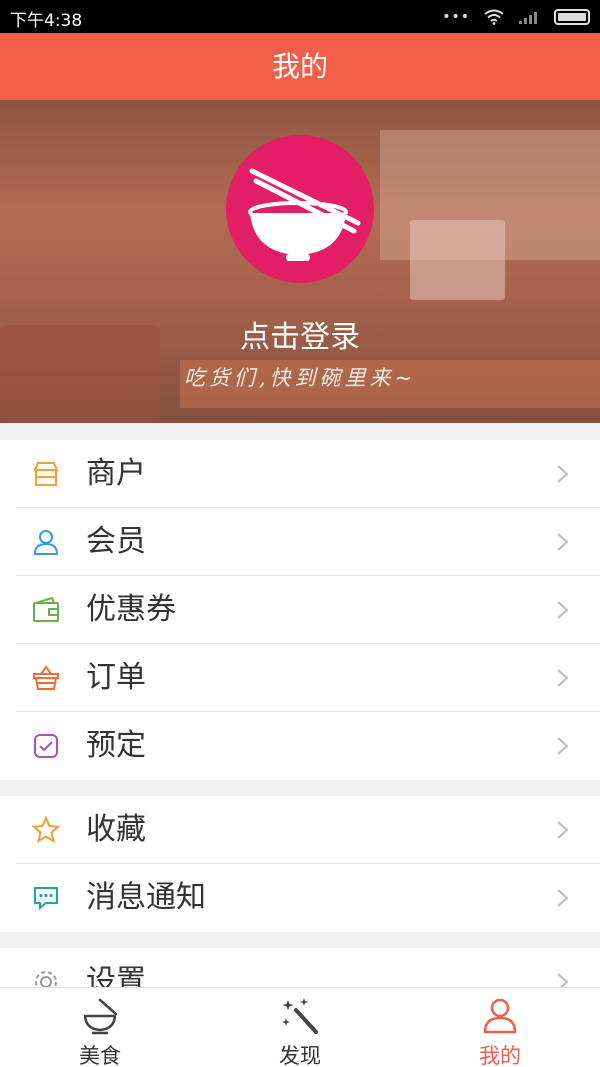 This screenshot has height=1067, width=600. I want to click on page-title: 我的, so click(299, 66).